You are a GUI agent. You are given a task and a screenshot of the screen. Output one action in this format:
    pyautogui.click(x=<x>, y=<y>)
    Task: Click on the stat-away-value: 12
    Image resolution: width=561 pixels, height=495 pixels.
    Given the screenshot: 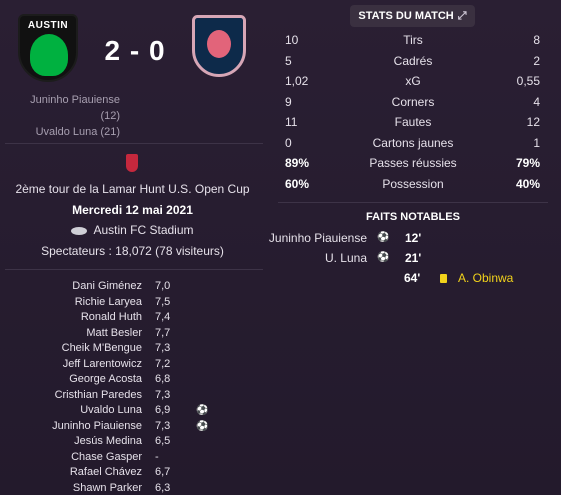 What is the action you would take?
    pyautogui.click(x=533, y=122)
    